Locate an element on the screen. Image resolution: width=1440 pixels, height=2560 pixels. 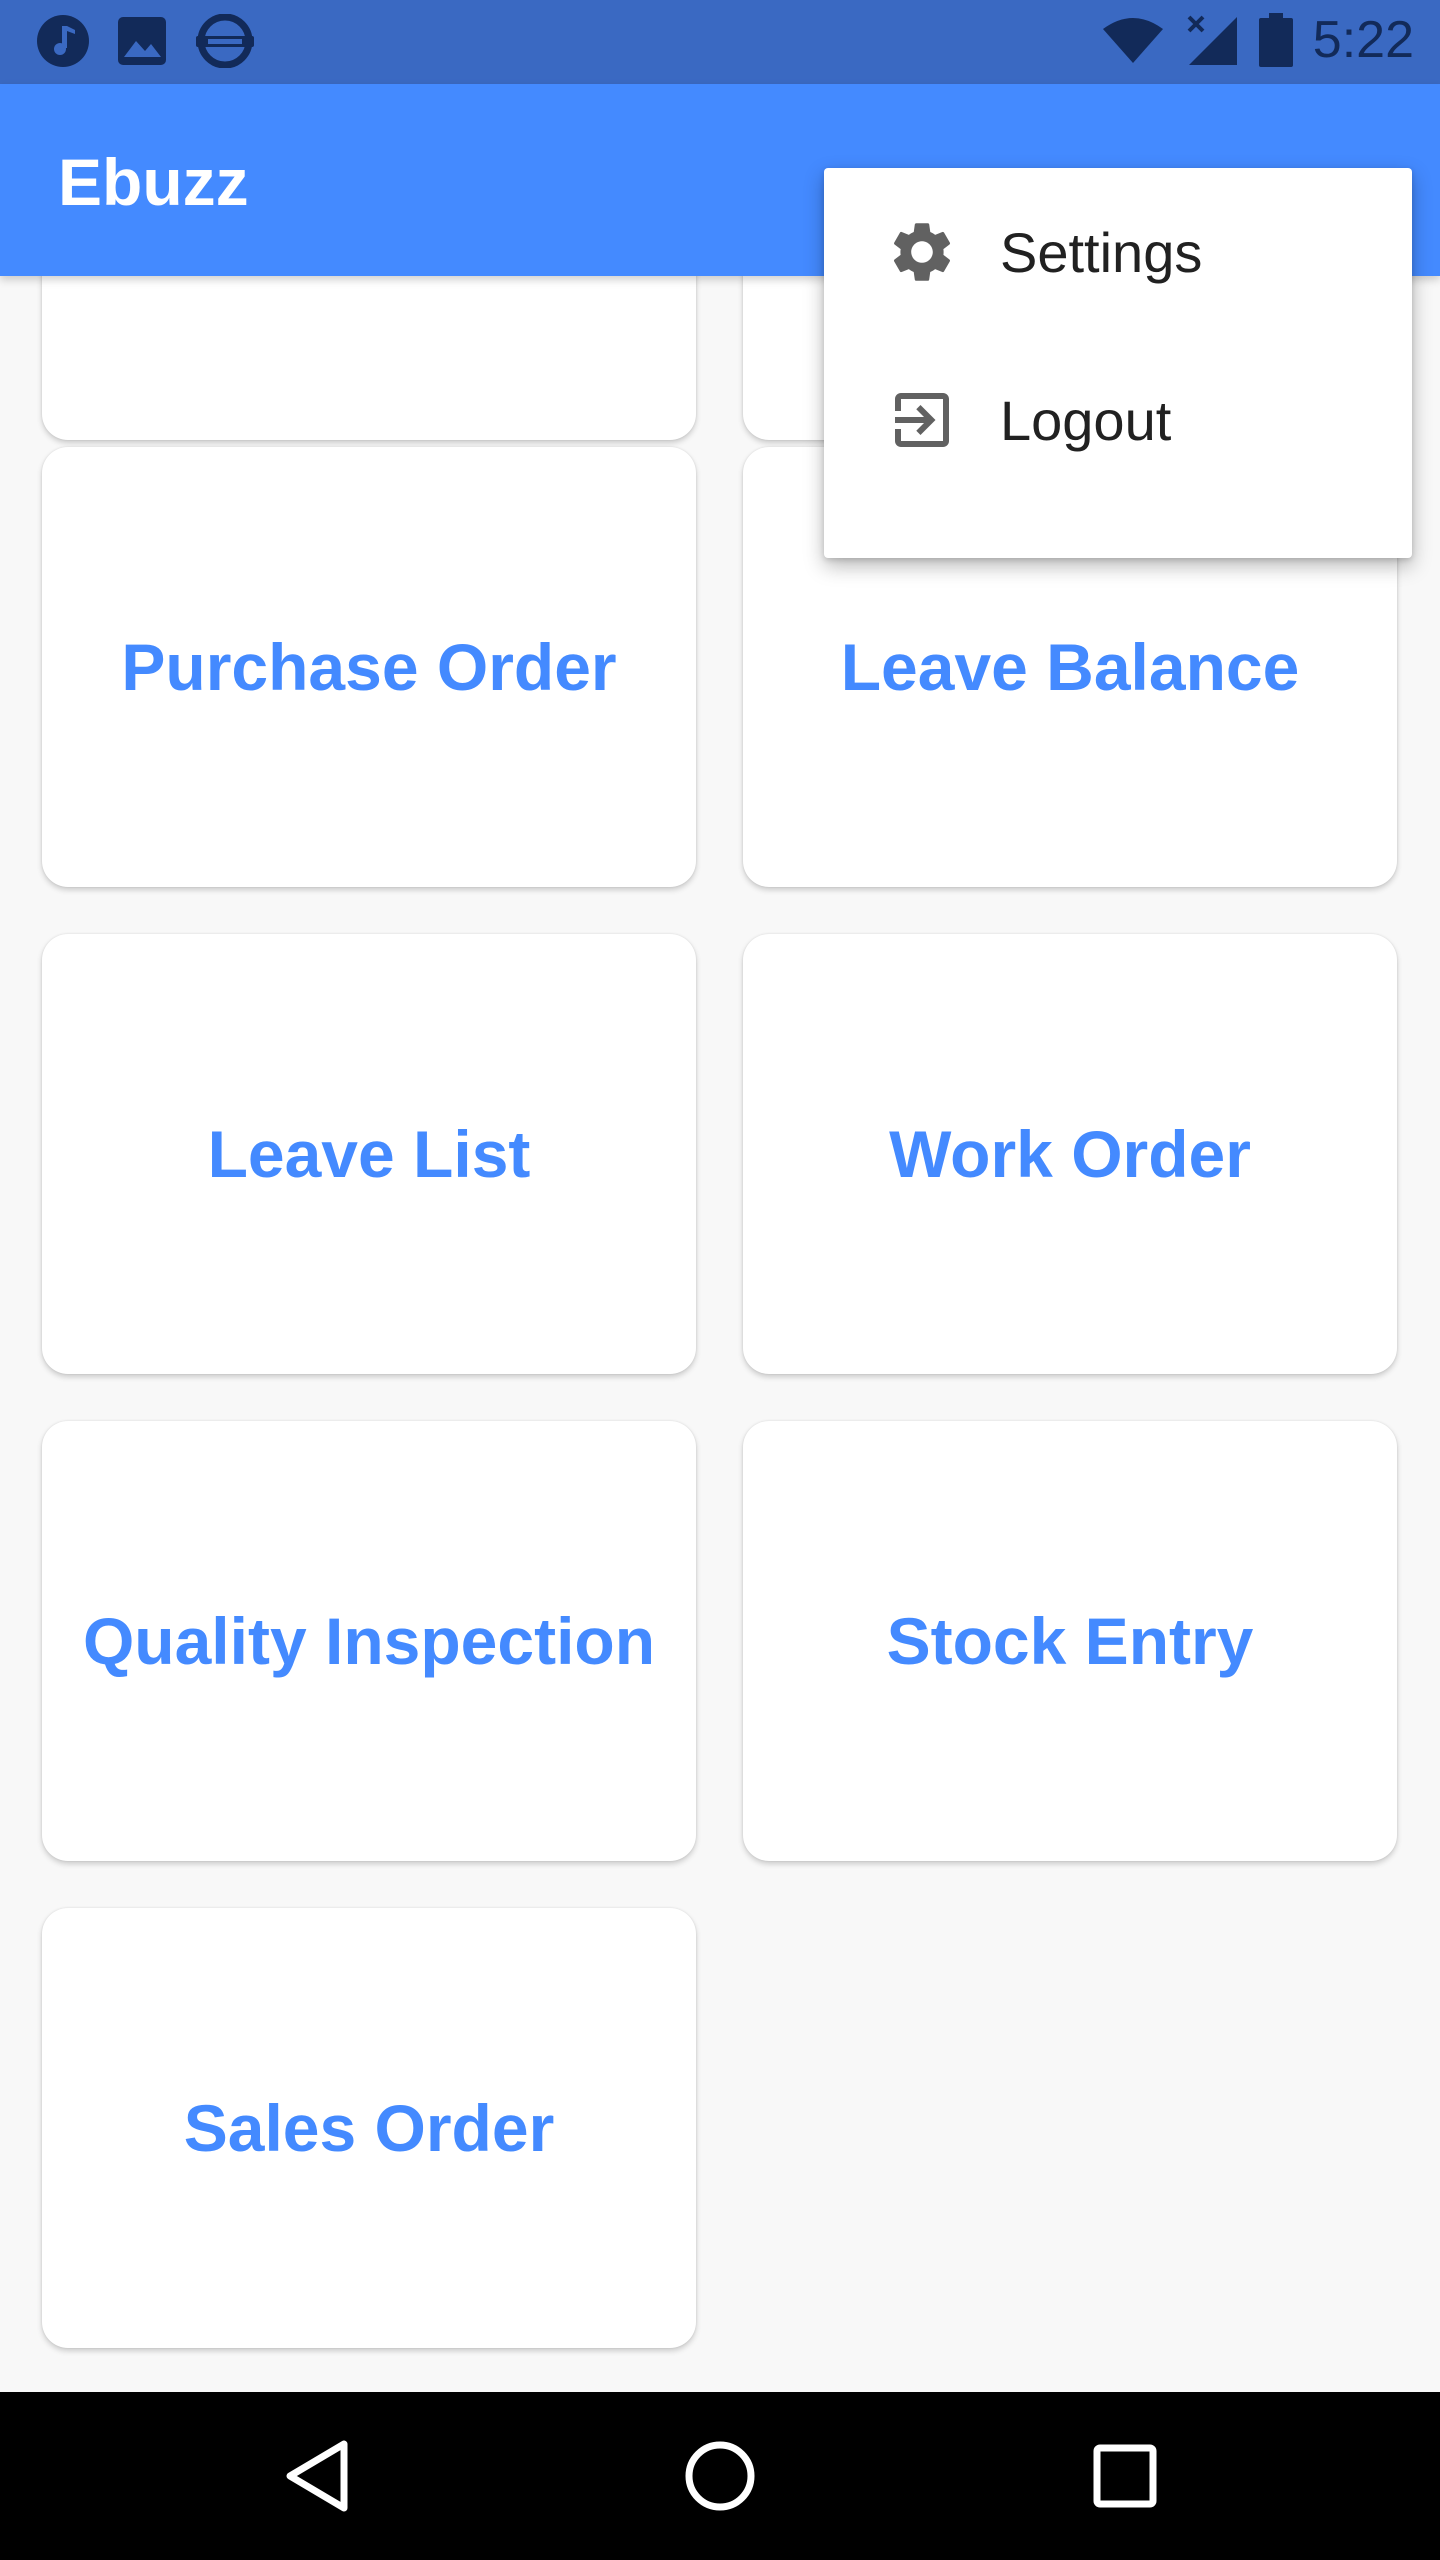
status-bar: 5:22 is located at coordinates (720, 42).